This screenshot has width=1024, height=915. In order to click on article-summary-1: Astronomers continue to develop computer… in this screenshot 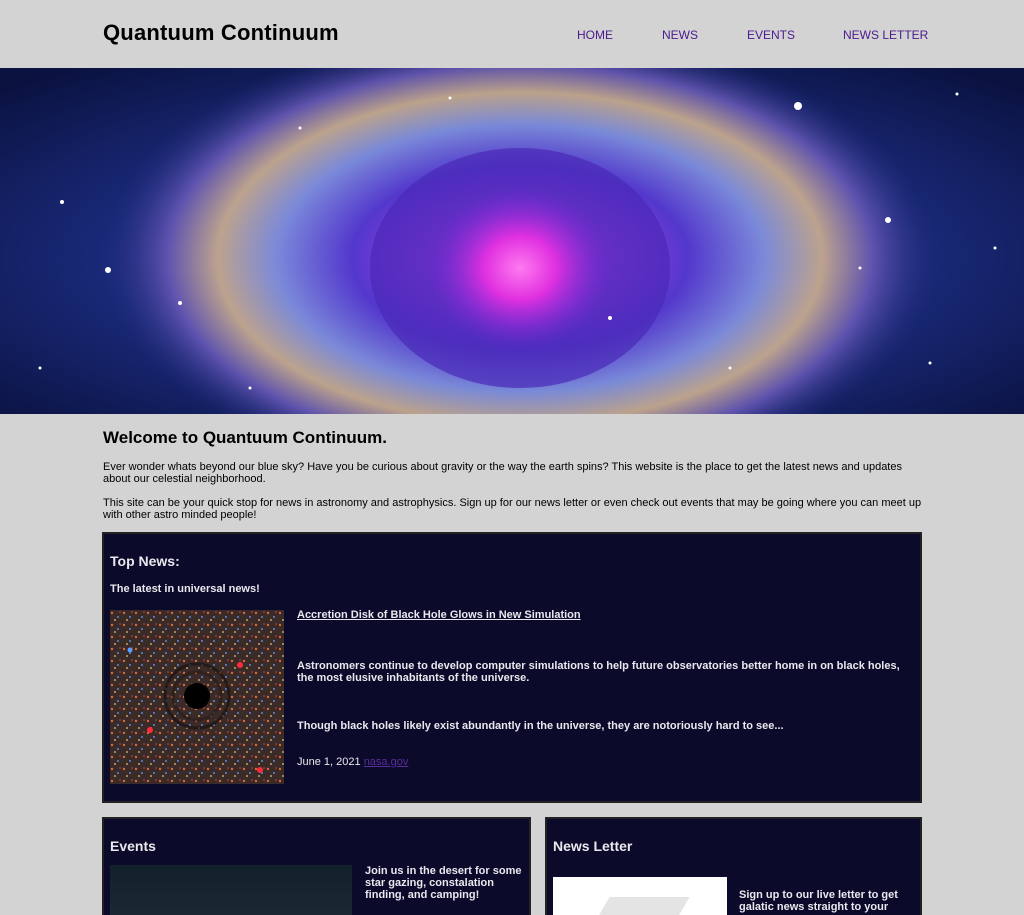, I will do `click(598, 672)`.